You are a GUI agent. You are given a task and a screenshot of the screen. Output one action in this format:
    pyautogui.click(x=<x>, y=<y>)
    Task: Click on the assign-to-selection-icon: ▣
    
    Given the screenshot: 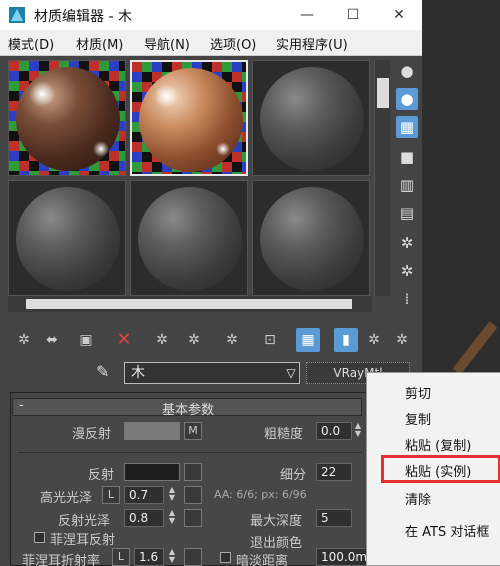 What is the action you would take?
    pyautogui.click(x=86, y=340)
    